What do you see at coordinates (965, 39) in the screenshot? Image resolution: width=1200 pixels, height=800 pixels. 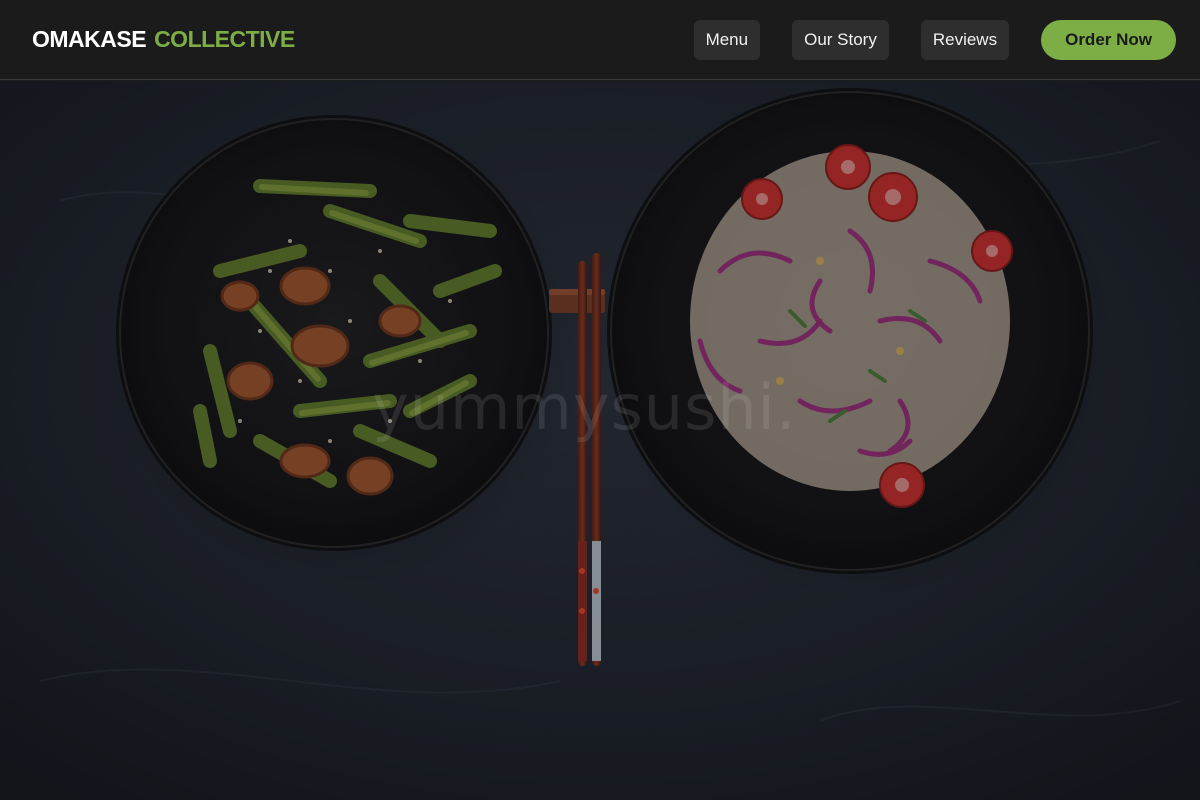 I see `nav-reviews-button: Reviews` at bounding box center [965, 39].